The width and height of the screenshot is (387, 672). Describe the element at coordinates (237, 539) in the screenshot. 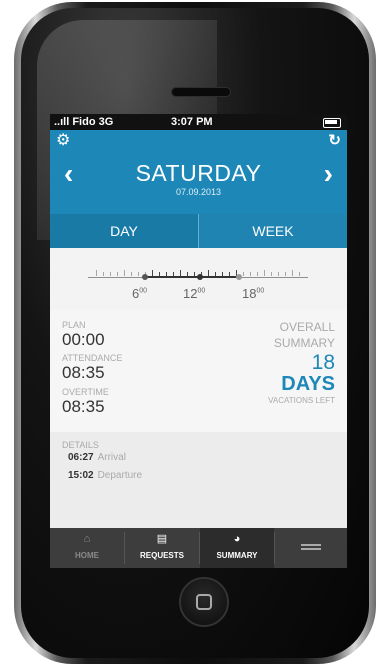

I see `pie-chart-icon: ◕` at that location.